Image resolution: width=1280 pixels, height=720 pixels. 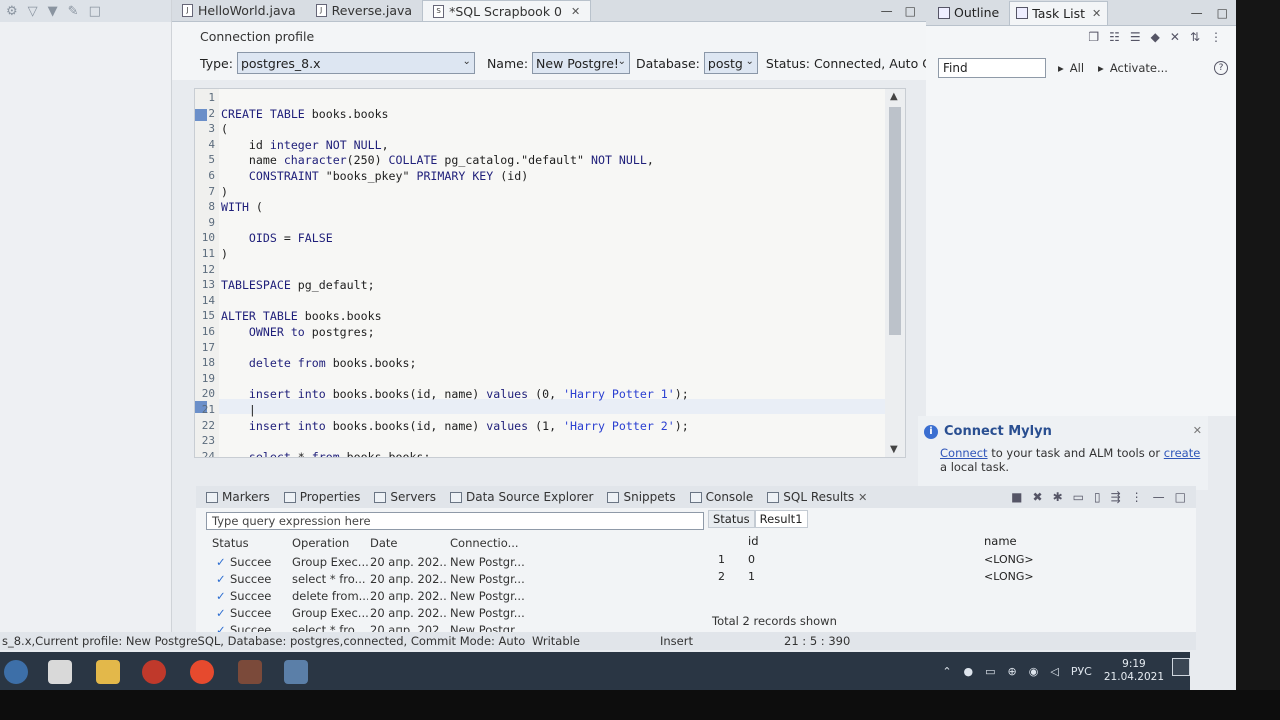 I want to click on remove-all-icon: ✖, so click(x=1038, y=497).